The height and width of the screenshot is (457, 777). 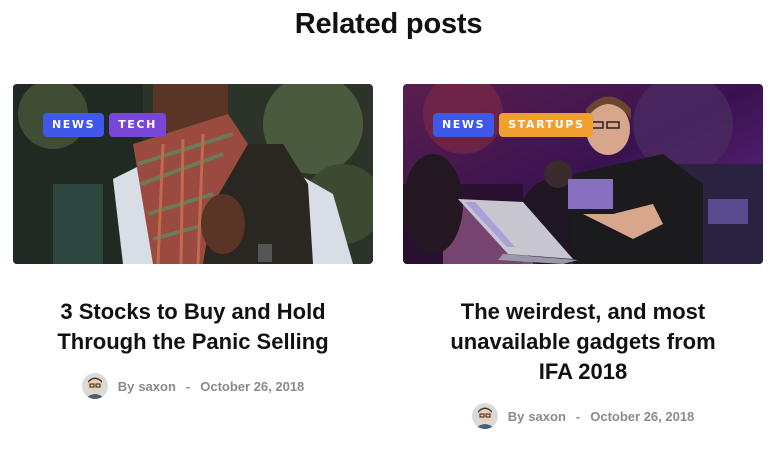 What do you see at coordinates (137, 125) in the screenshot?
I see `tag-tech: TECH` at bounding box center [137, 125].